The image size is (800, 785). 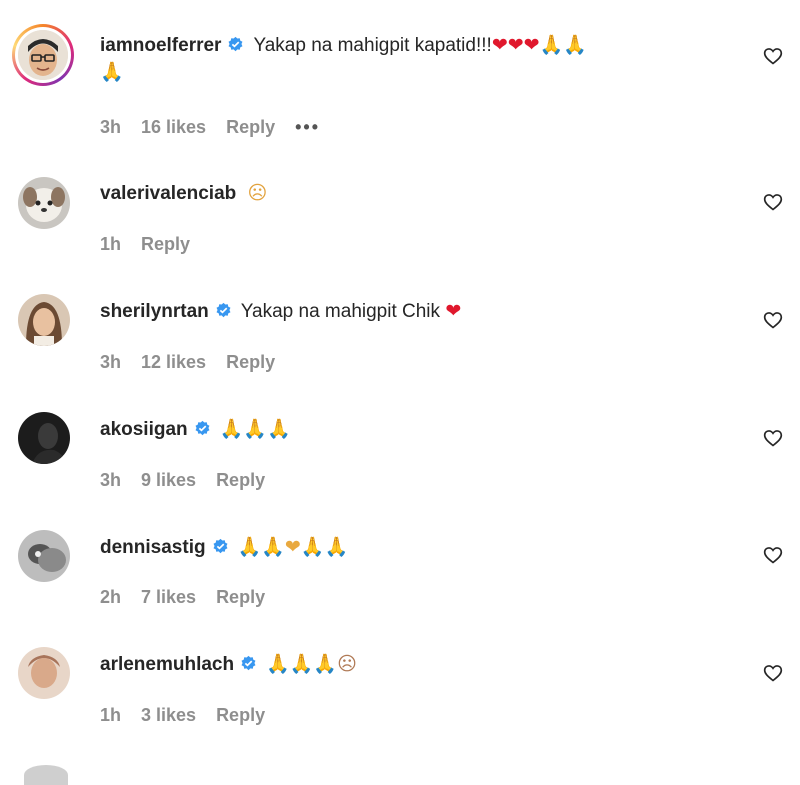 What do you see at coordinates (420, 664) in the screenshot?
I see `comment-text: arlenemuhlach 🙏🙏🙏☹` at bounding box center [420, 664].